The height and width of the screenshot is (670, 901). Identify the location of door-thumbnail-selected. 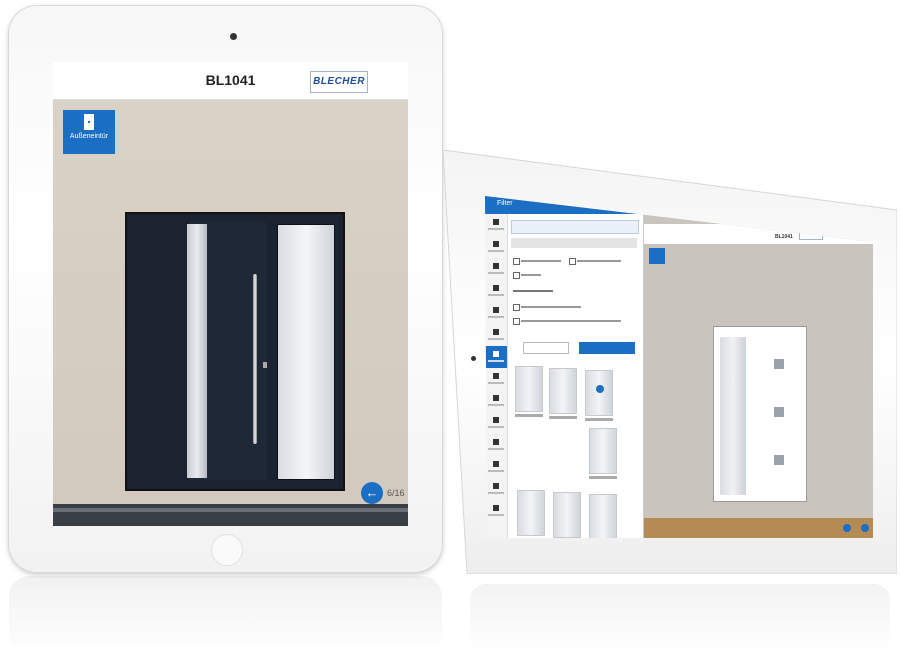
(599, 393).